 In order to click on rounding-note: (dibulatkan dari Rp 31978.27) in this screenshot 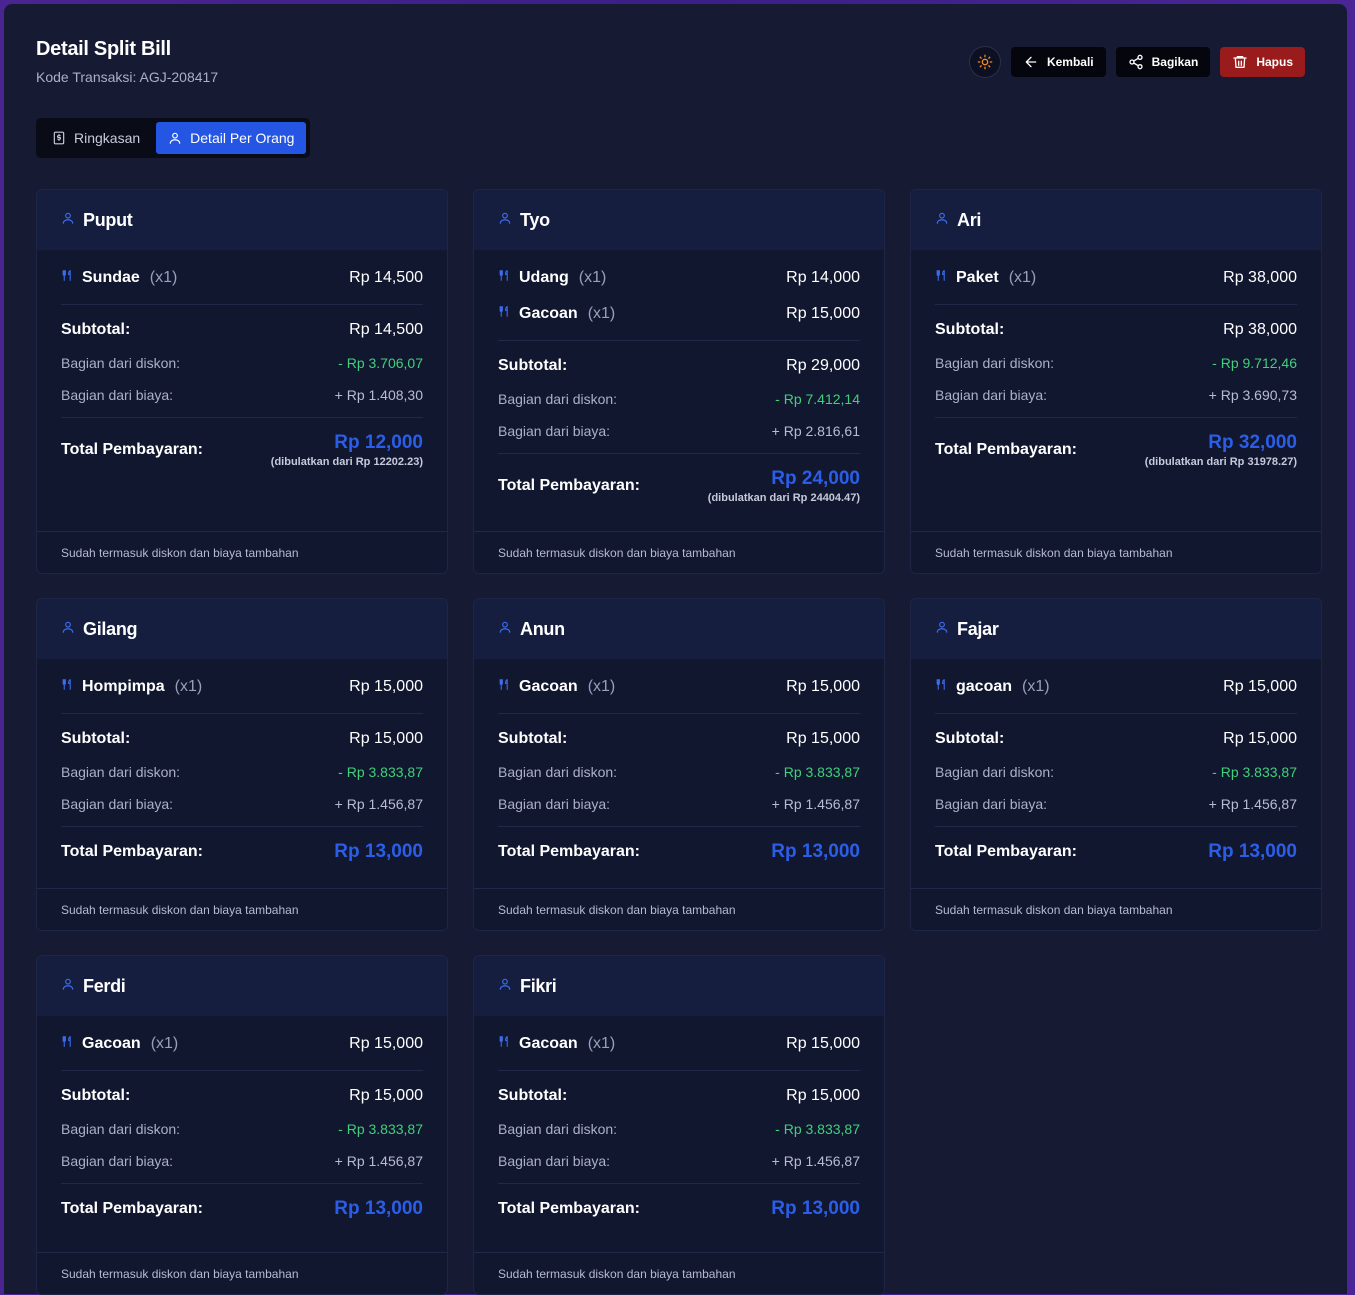, I will do `click(1220, 462)`.